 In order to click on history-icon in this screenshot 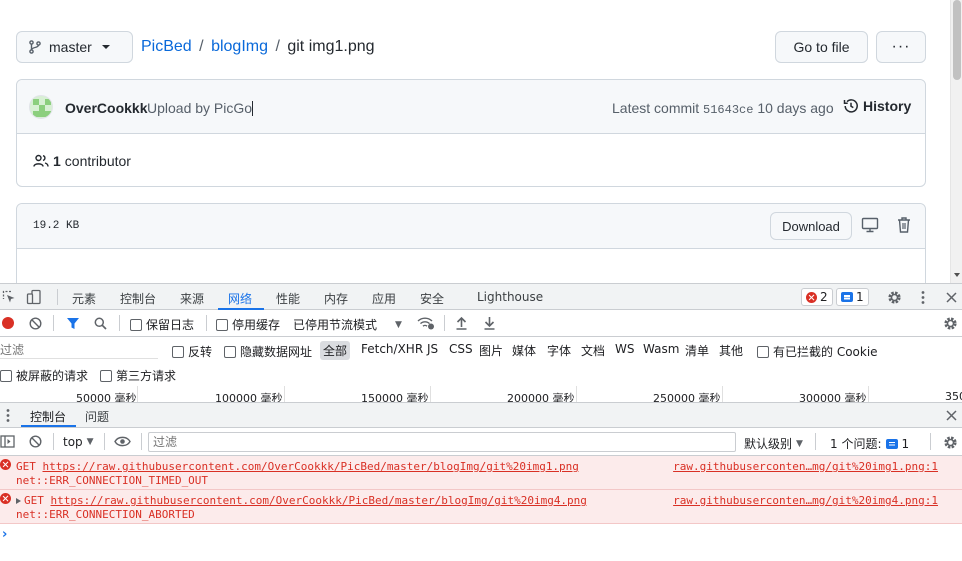, I will do `click(850, 106)`.